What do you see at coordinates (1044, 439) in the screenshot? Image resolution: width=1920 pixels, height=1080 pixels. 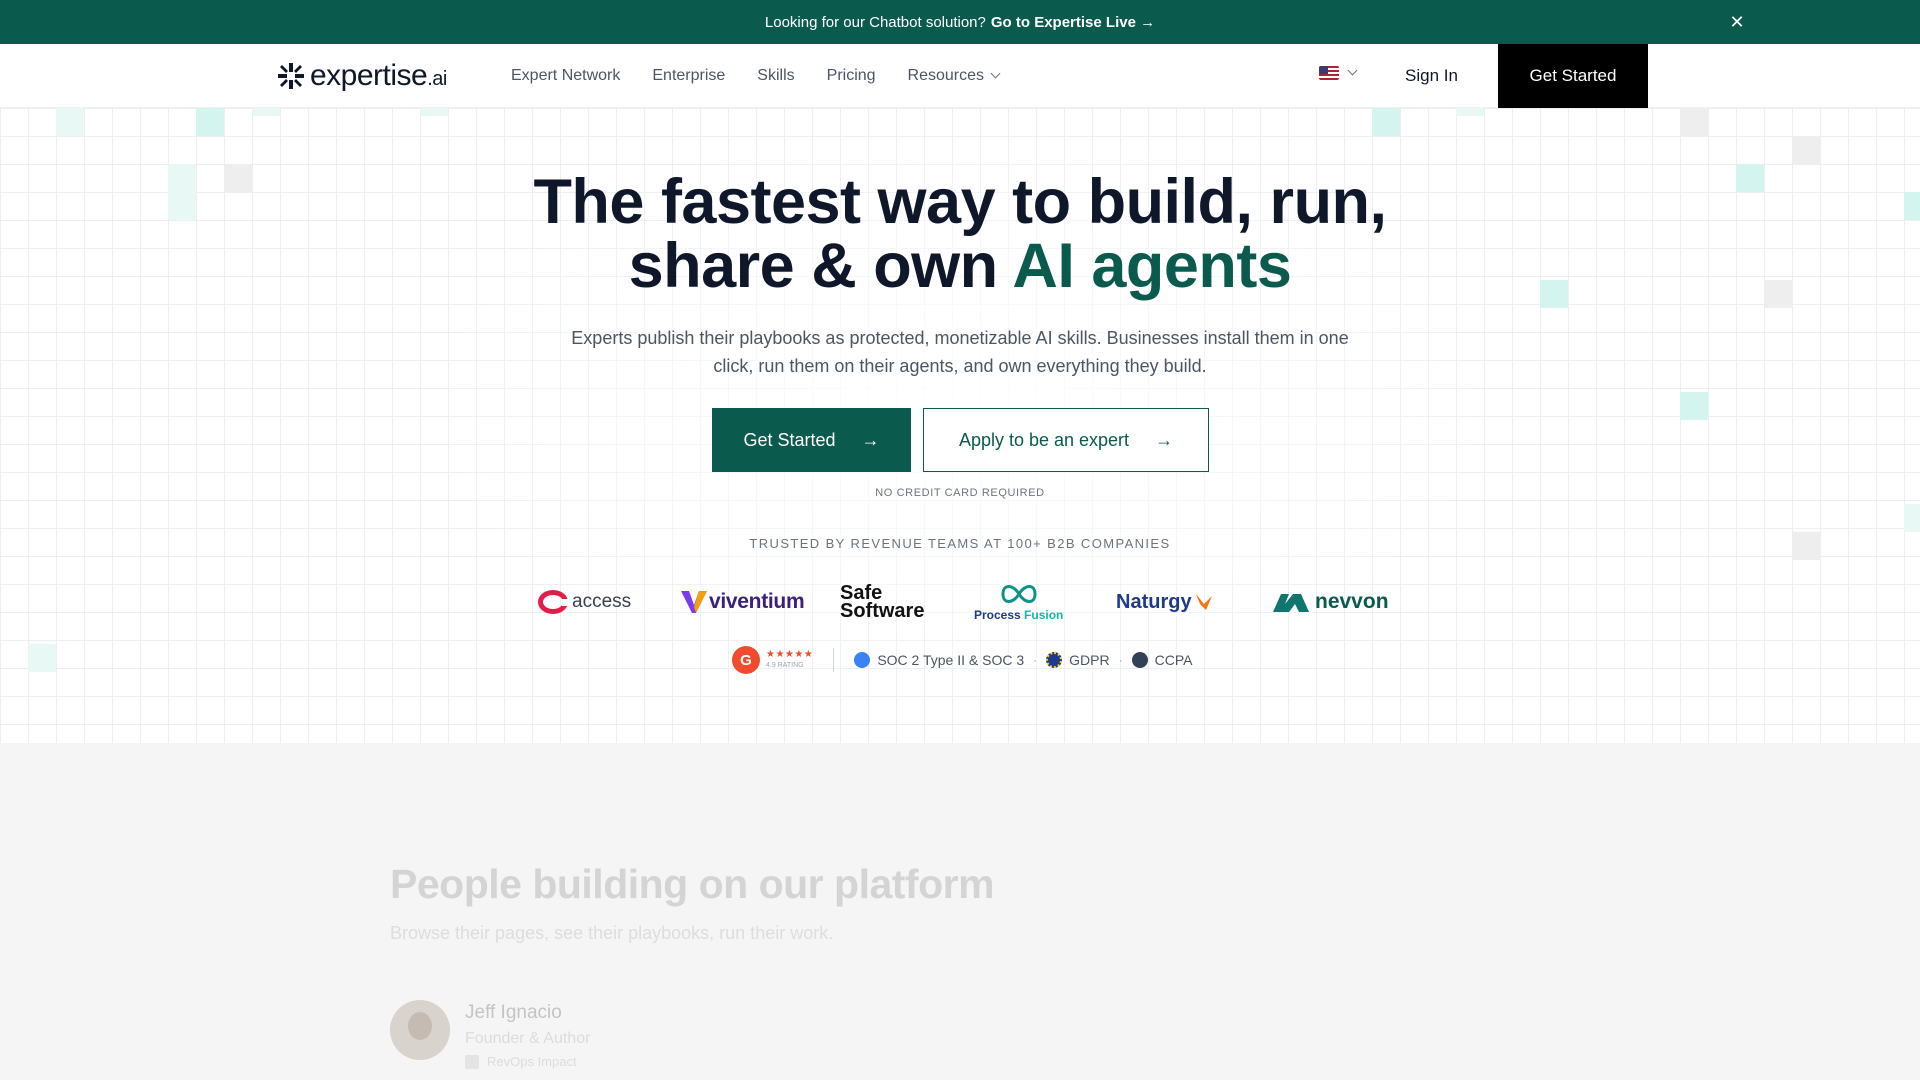 I see `apply-expert-label: Apply to be an expert` at bounding box center [1044, 439].